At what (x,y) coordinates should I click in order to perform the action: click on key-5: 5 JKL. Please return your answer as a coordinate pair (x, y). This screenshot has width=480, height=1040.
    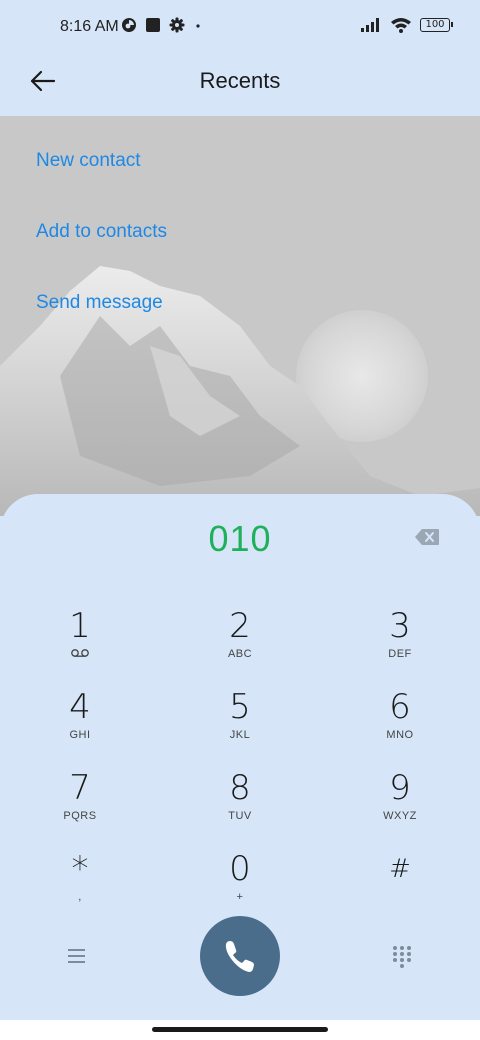
    Looking at the image, I should click on (240, 724).